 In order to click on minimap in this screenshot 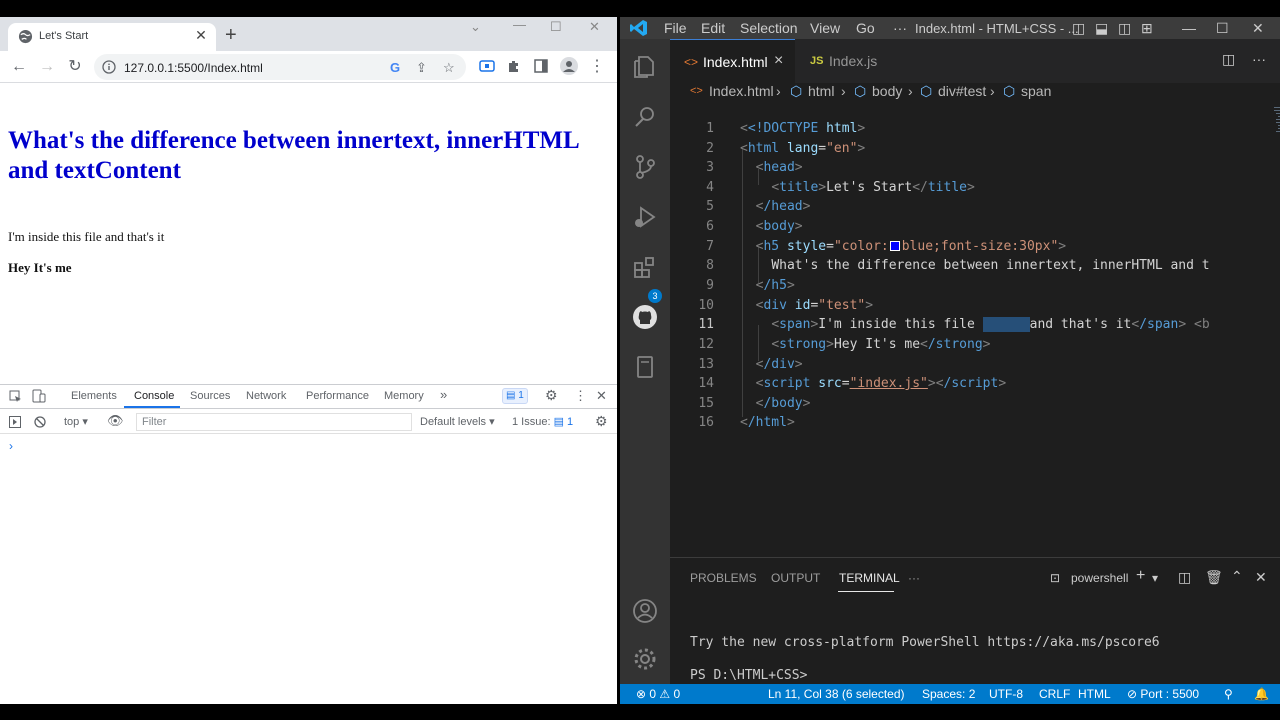, I will do `click(1275, 125)`.